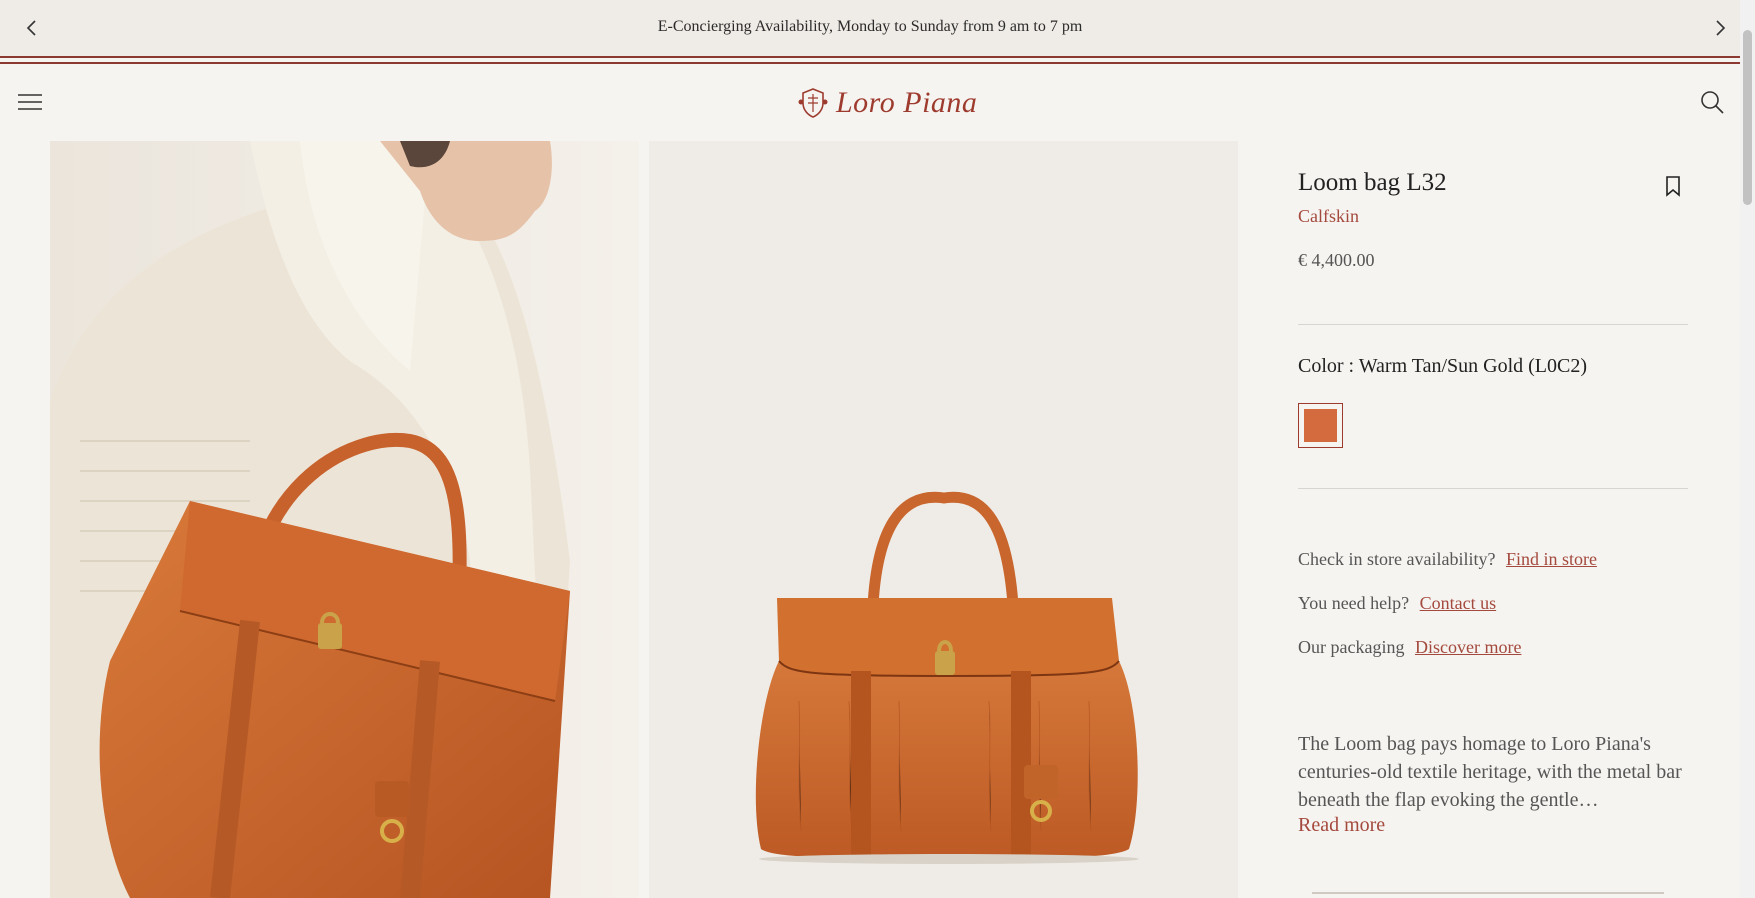  I want to click on scrollbar-thumb, so click(1747, 117).